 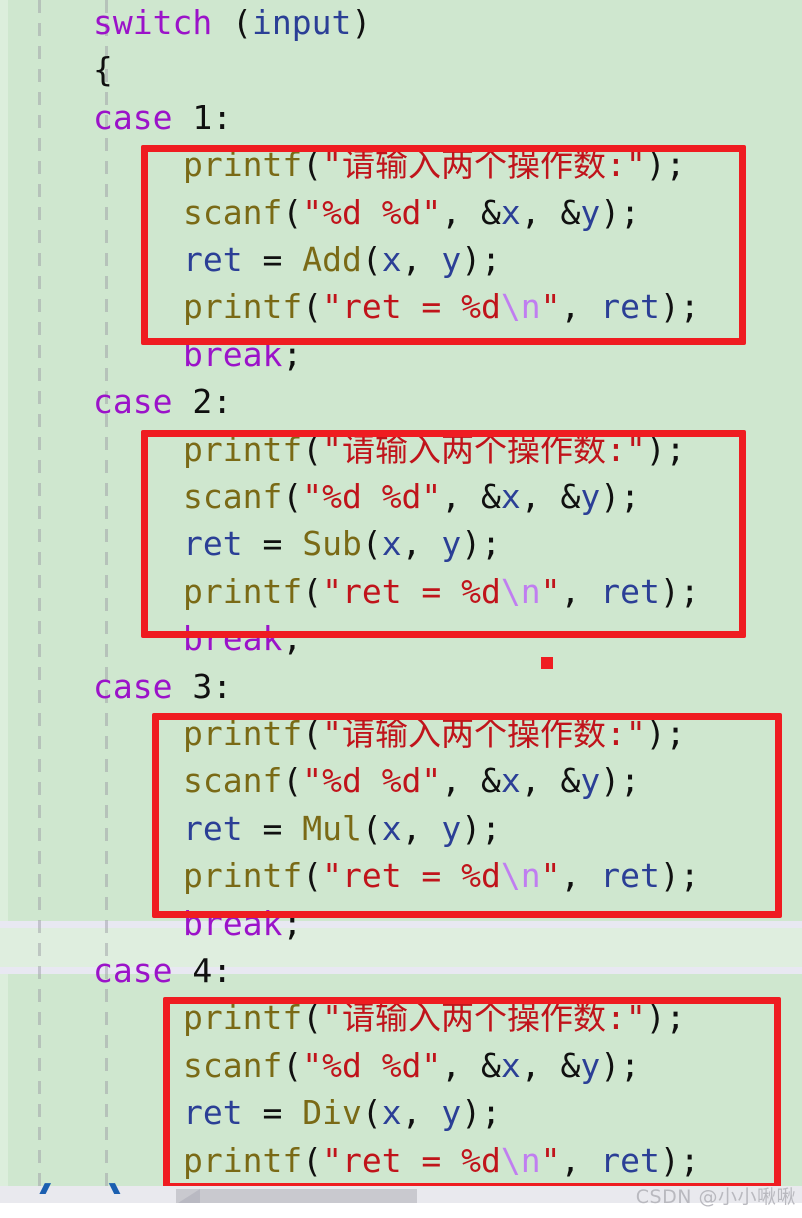 What do you see at coordinates (202, 117) in the screenshot?
I see `code-token-pun: 1` at bounding box center [202, 117].